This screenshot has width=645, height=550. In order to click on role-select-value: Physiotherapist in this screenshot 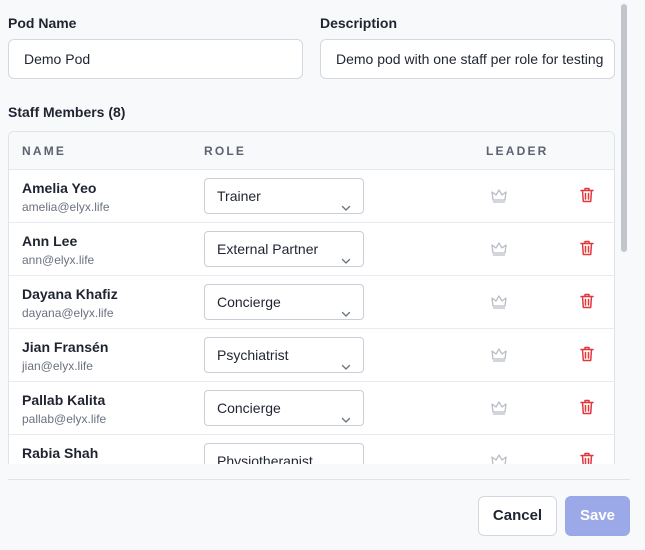, I will do `click(265, 458)`.